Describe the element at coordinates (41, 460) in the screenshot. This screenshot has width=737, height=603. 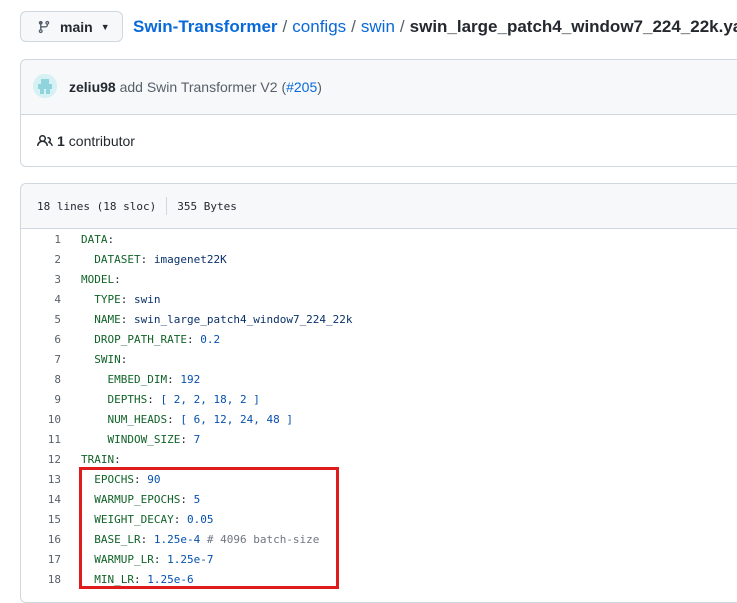
I see `line-number: 12` at that location.